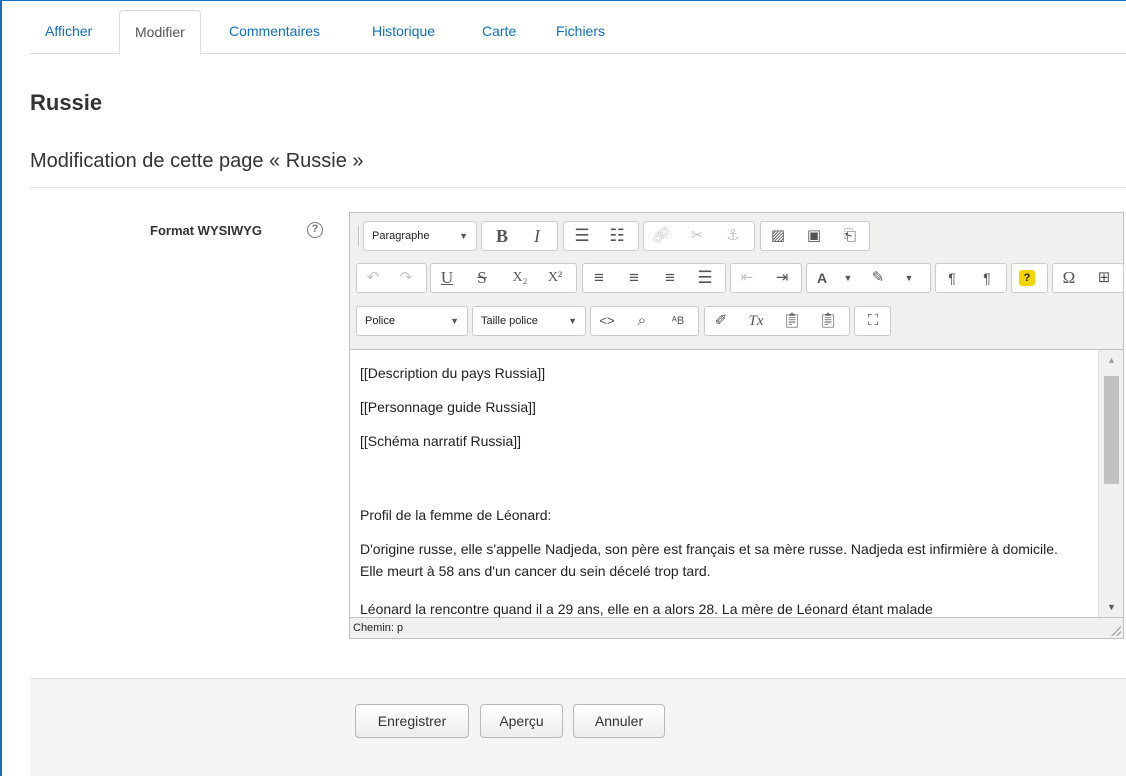  What do you see at coordinates (448, 407) in the screenshot?
I see `content-paragraph: [[Personnage guide Russia]]` at bounding box center [448, 407].